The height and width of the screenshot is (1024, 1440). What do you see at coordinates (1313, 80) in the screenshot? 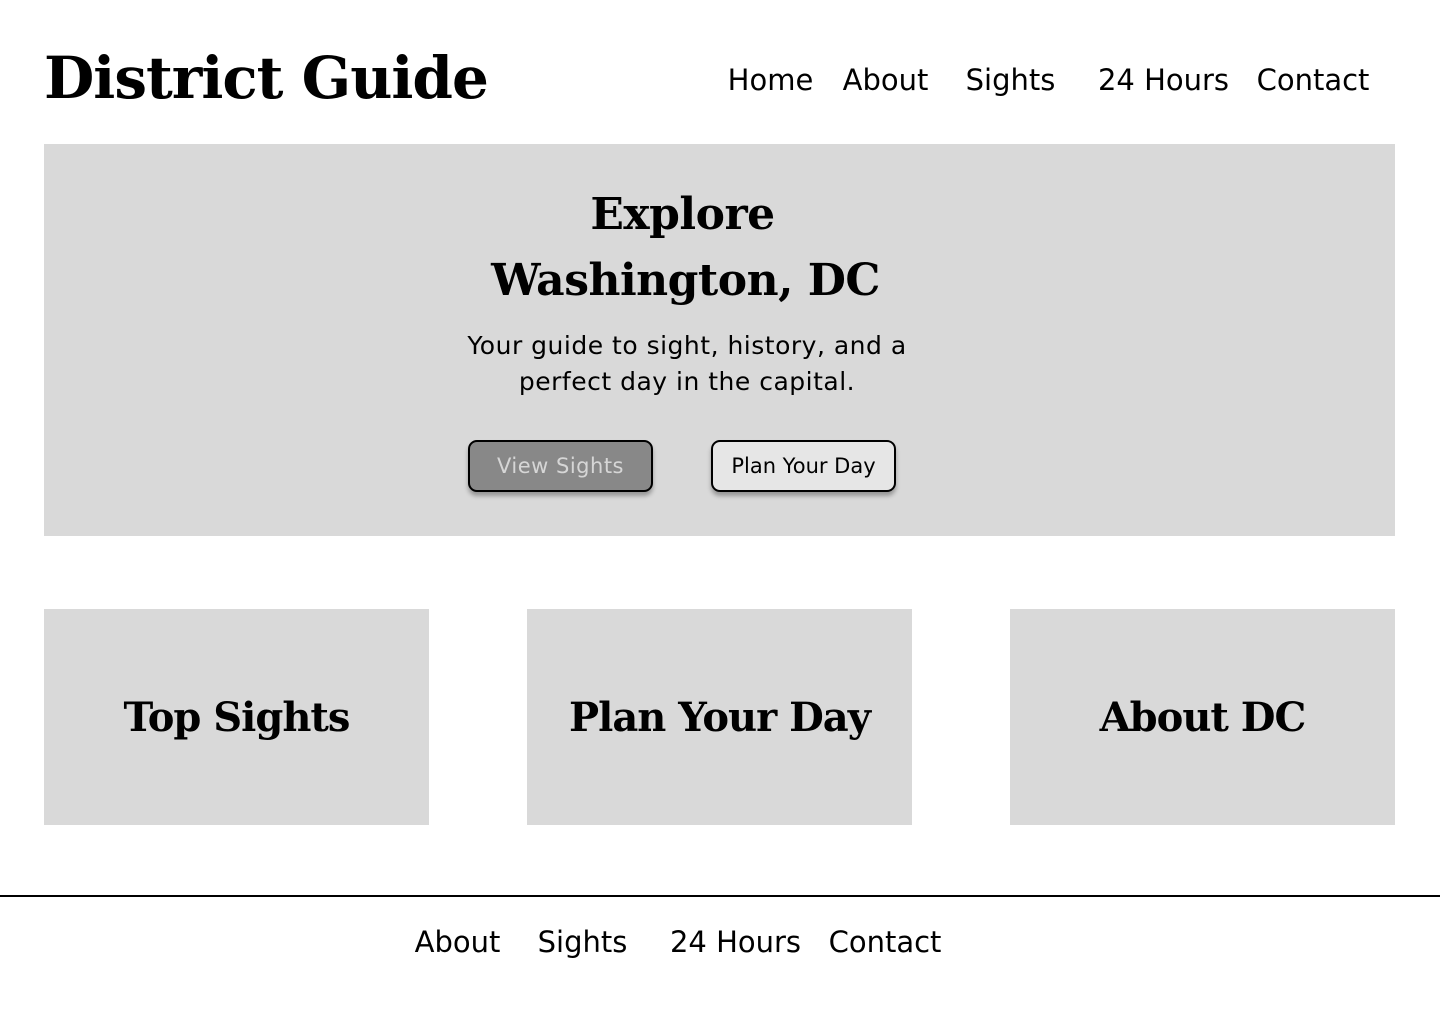
I see `nav-contact: Contact` at bounding box center [1313, 80].